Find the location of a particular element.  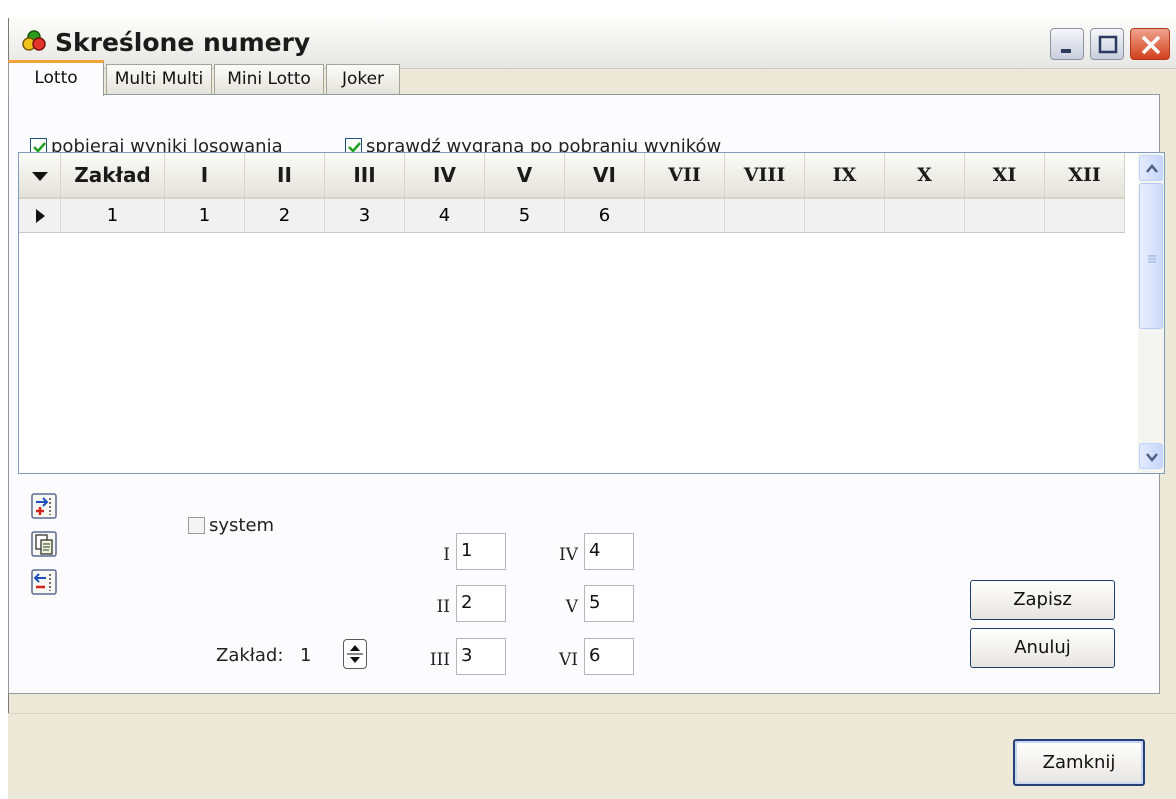

add-row-icon is located at coordinates (44, 506).